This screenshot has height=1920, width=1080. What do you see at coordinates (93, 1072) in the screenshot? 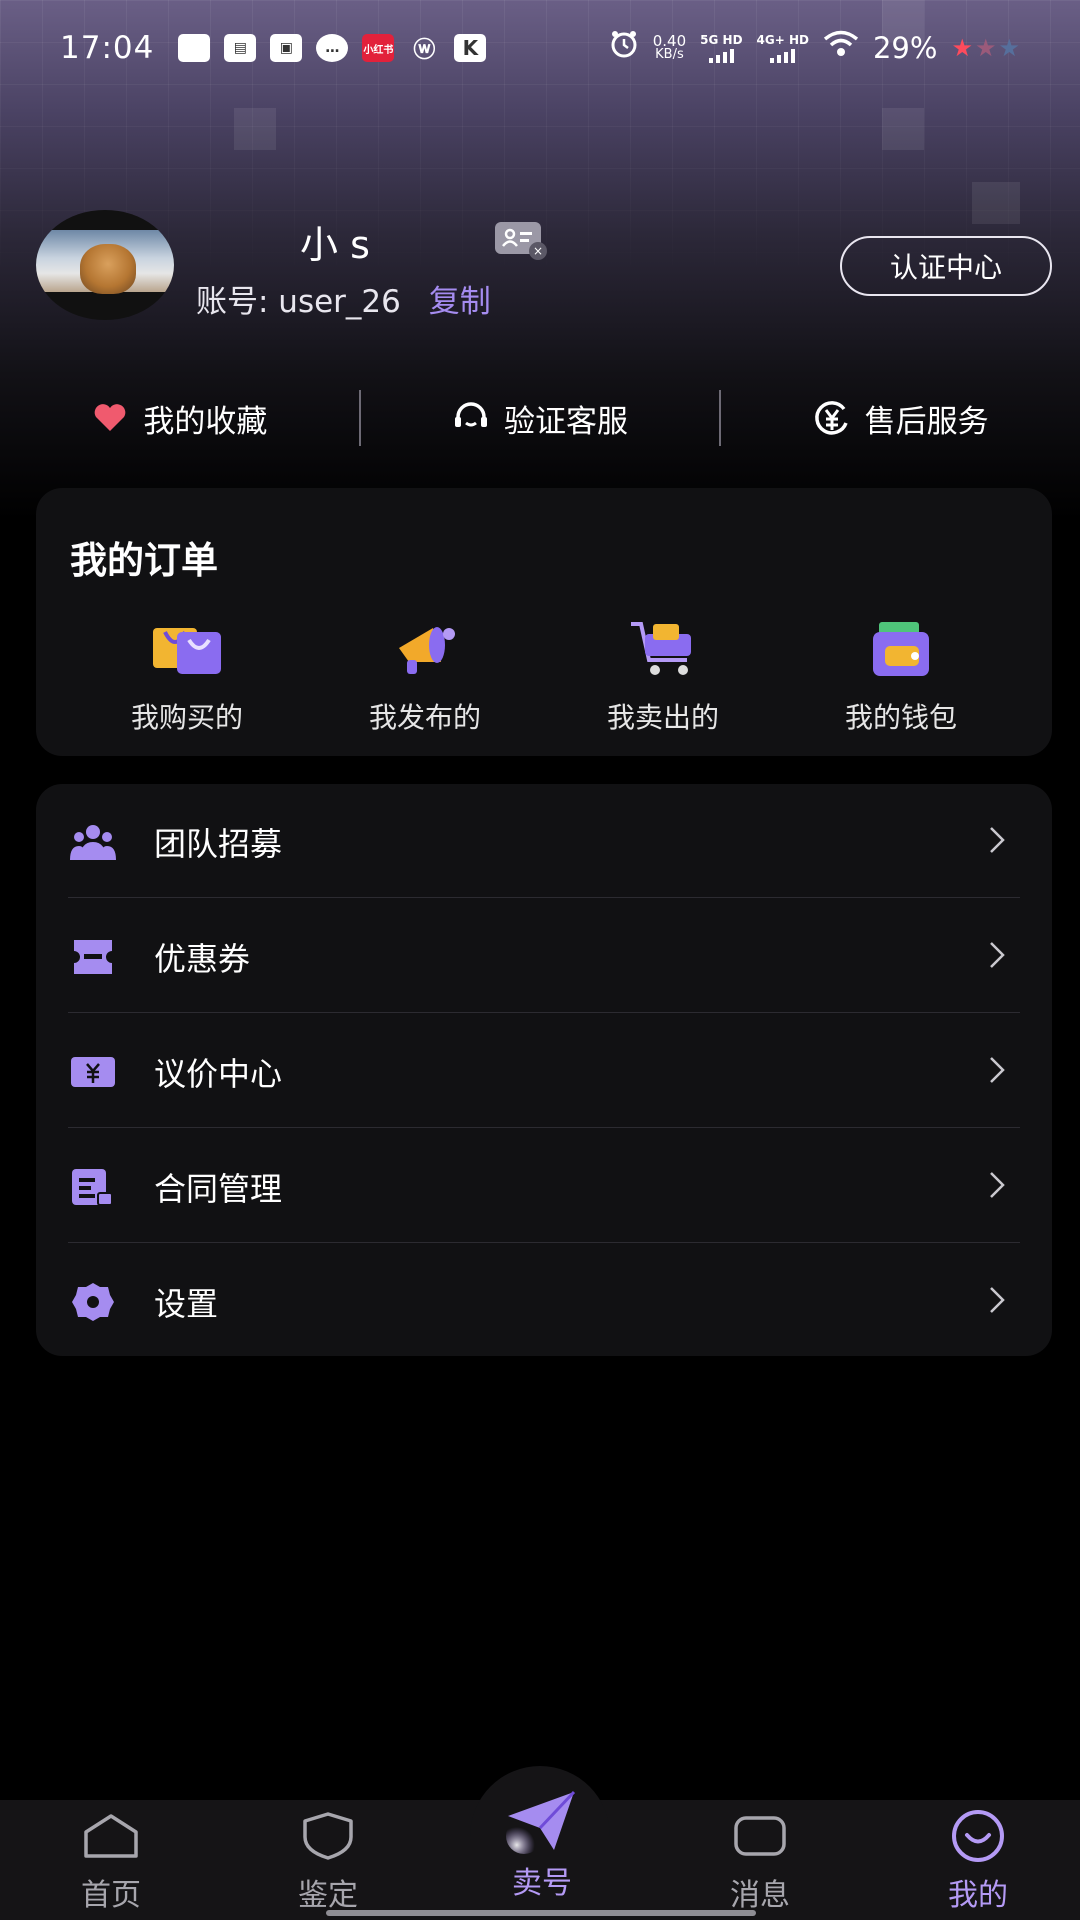
I see `yuan-ticket-icon` at bounding box center [93, 1072].